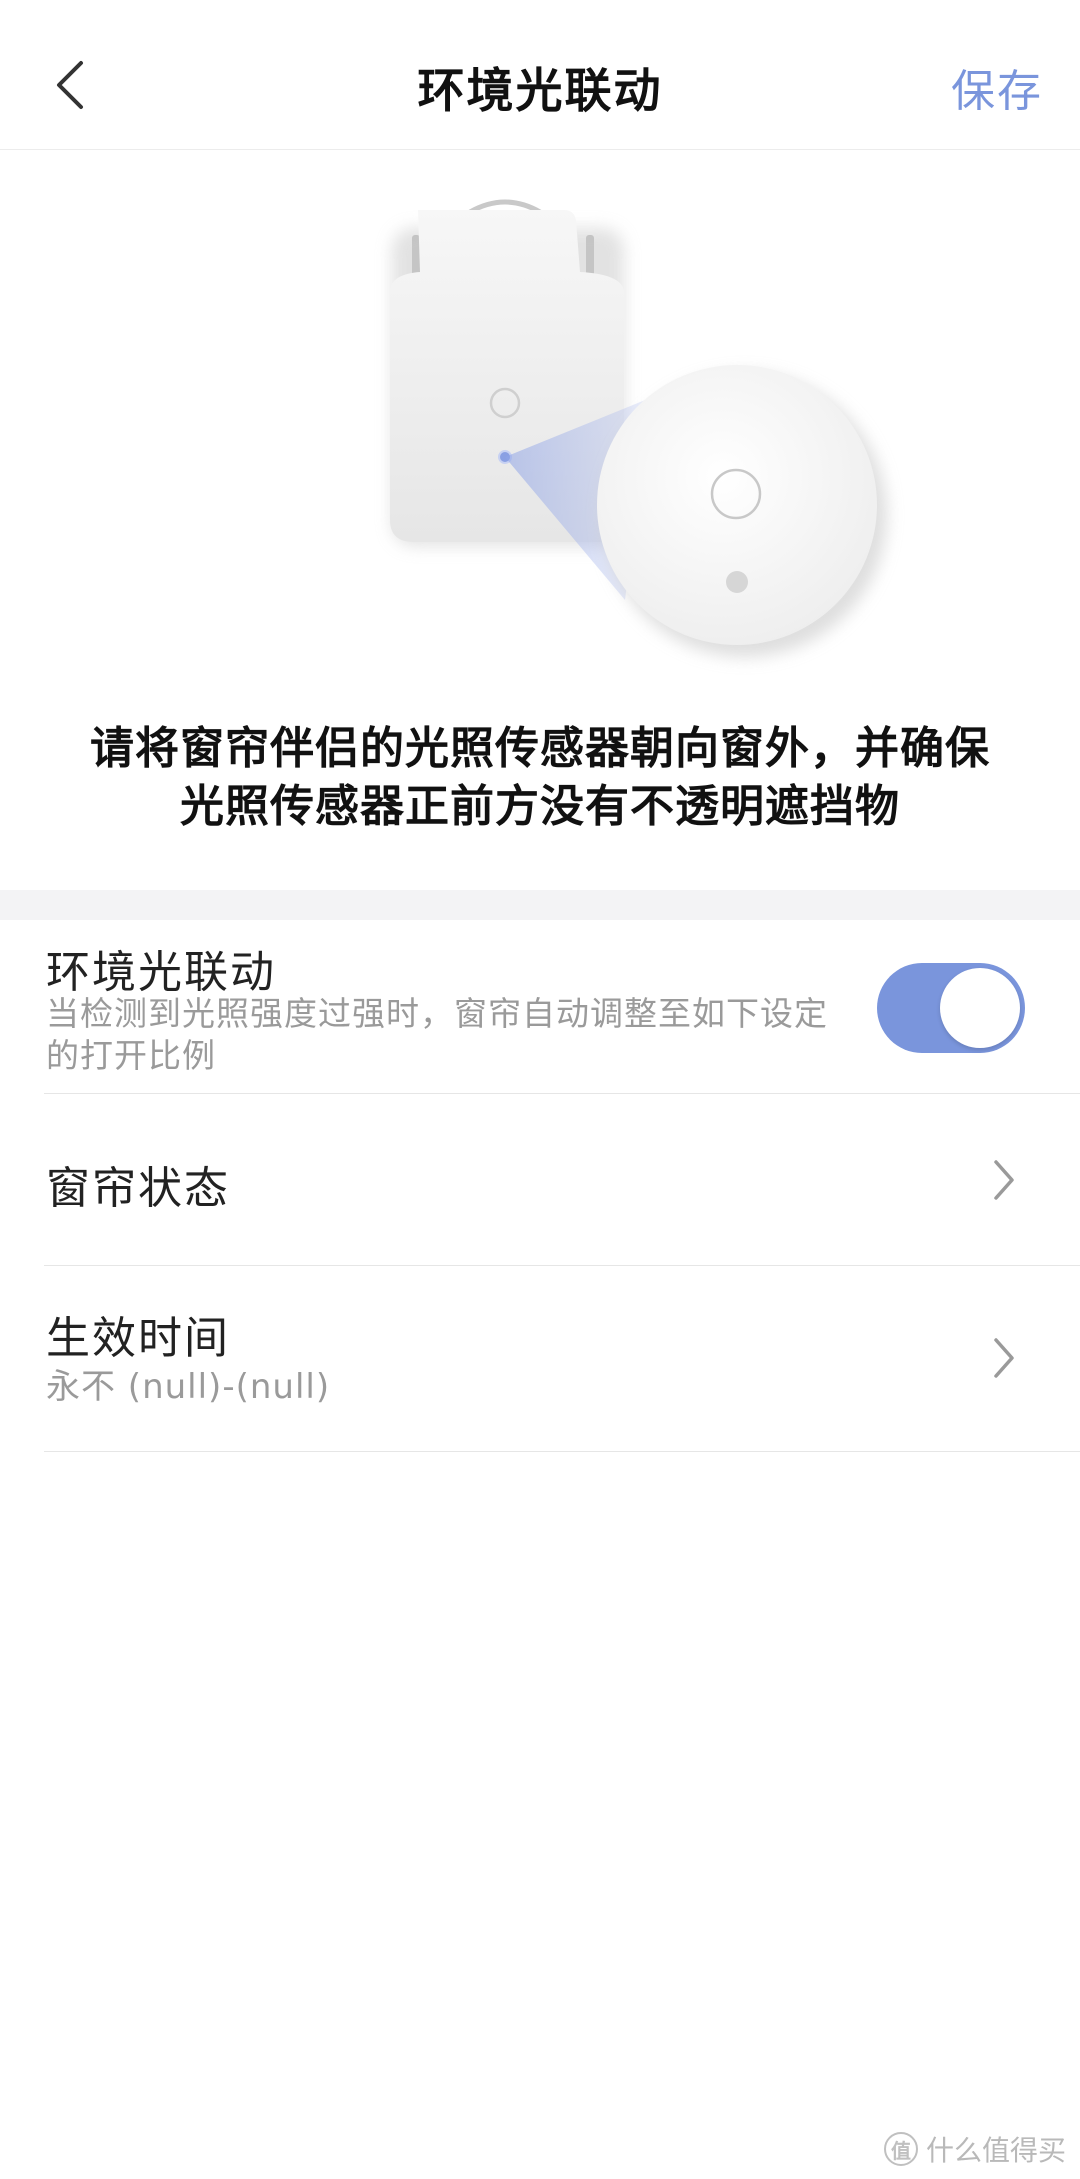 The image size is (1080, 2179). I want to click on device-illustration-image, so click(638, 428).